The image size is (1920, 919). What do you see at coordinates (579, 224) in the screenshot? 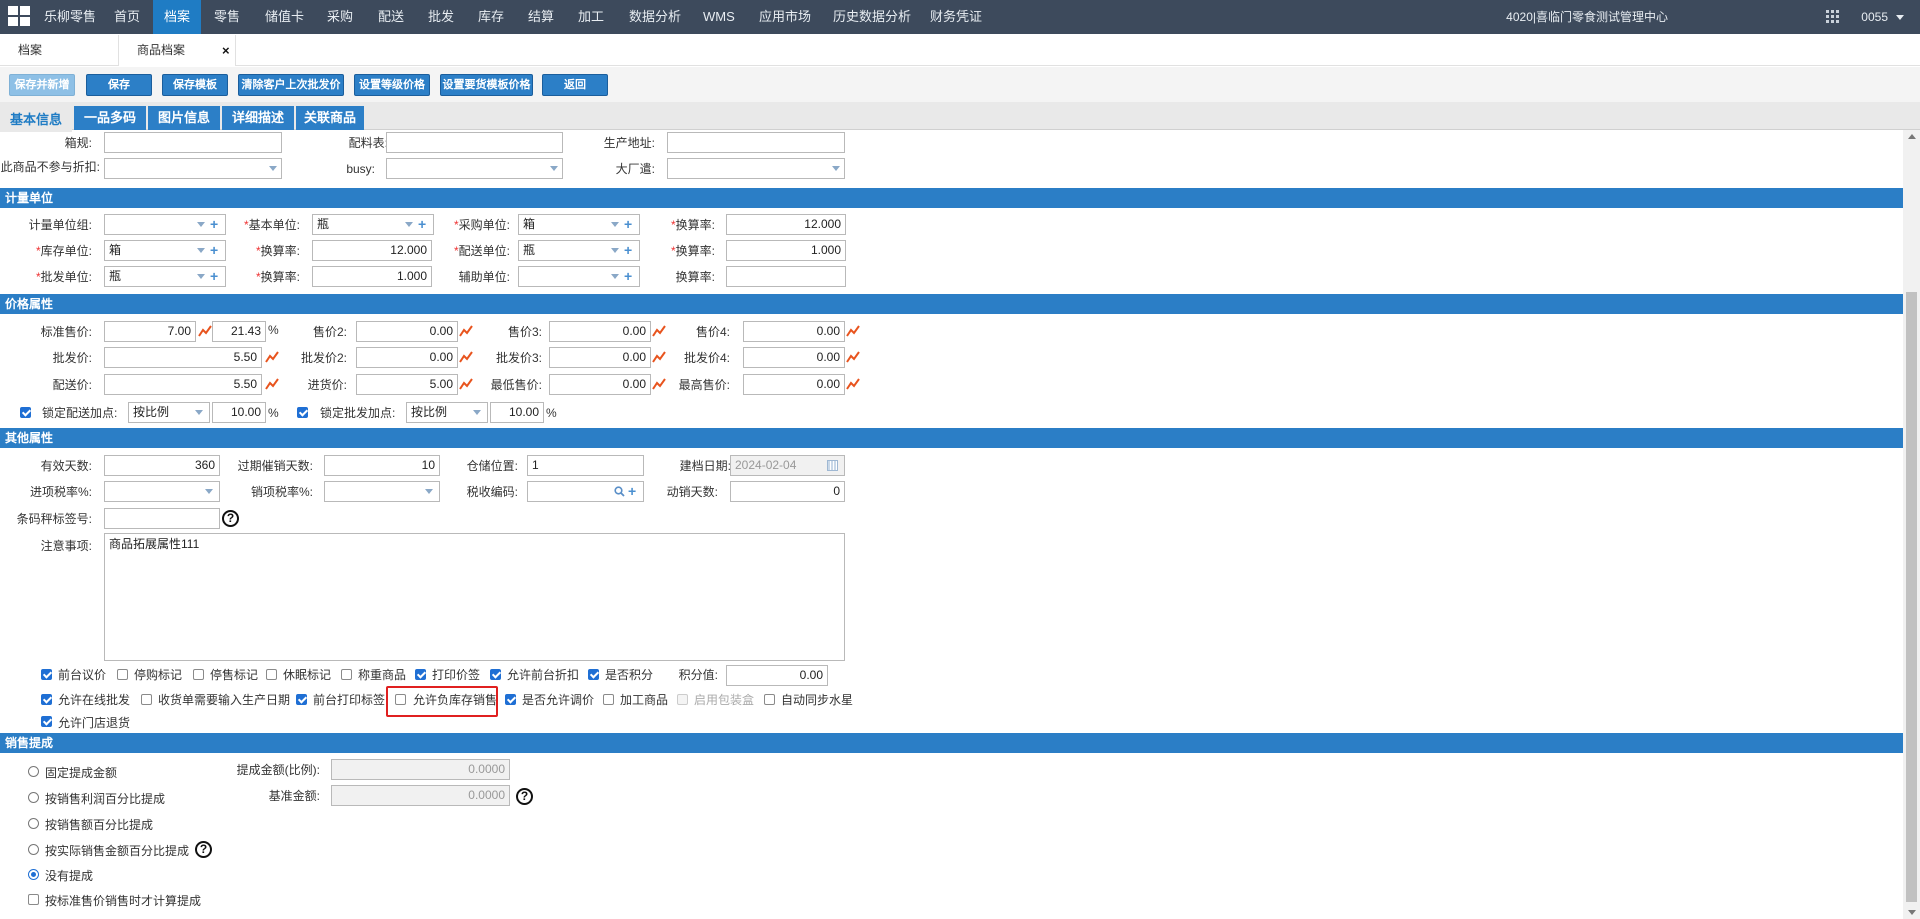
I see `purchase-unit-select: 箱 +` at bounding box center [579, 224].